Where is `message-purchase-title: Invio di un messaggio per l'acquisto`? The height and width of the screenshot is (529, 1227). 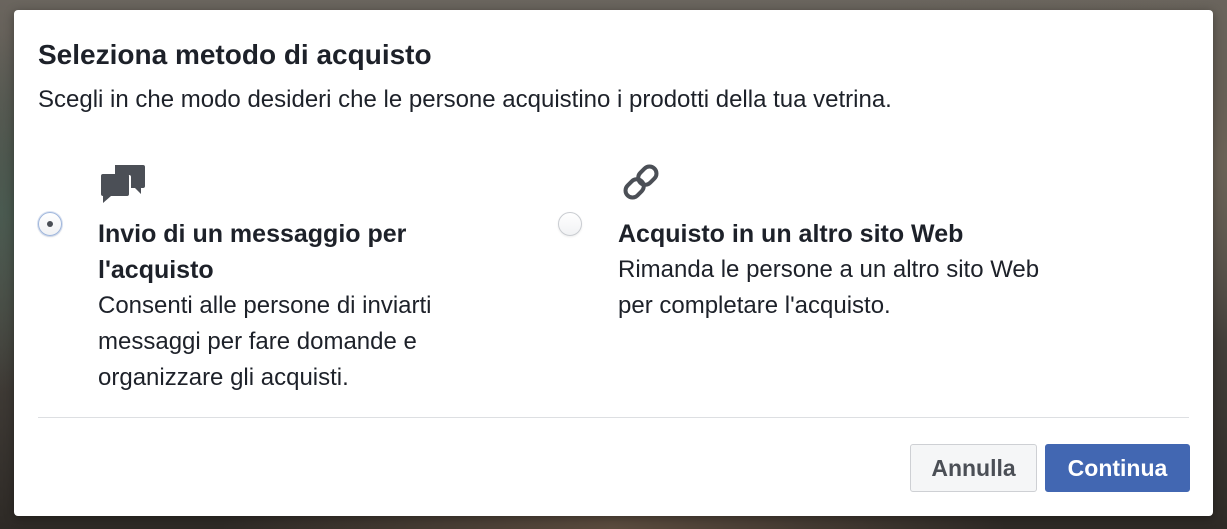 message-purchase-title: Invio di un messaggio per l'acquisto is located at coordinates (252, 252).